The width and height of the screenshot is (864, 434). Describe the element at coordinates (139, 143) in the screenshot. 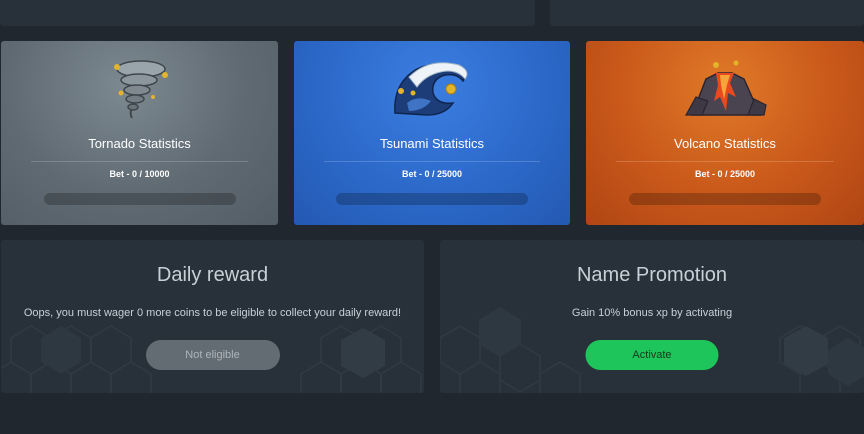

I see `stat-title: Tornado Statistics` at that location.